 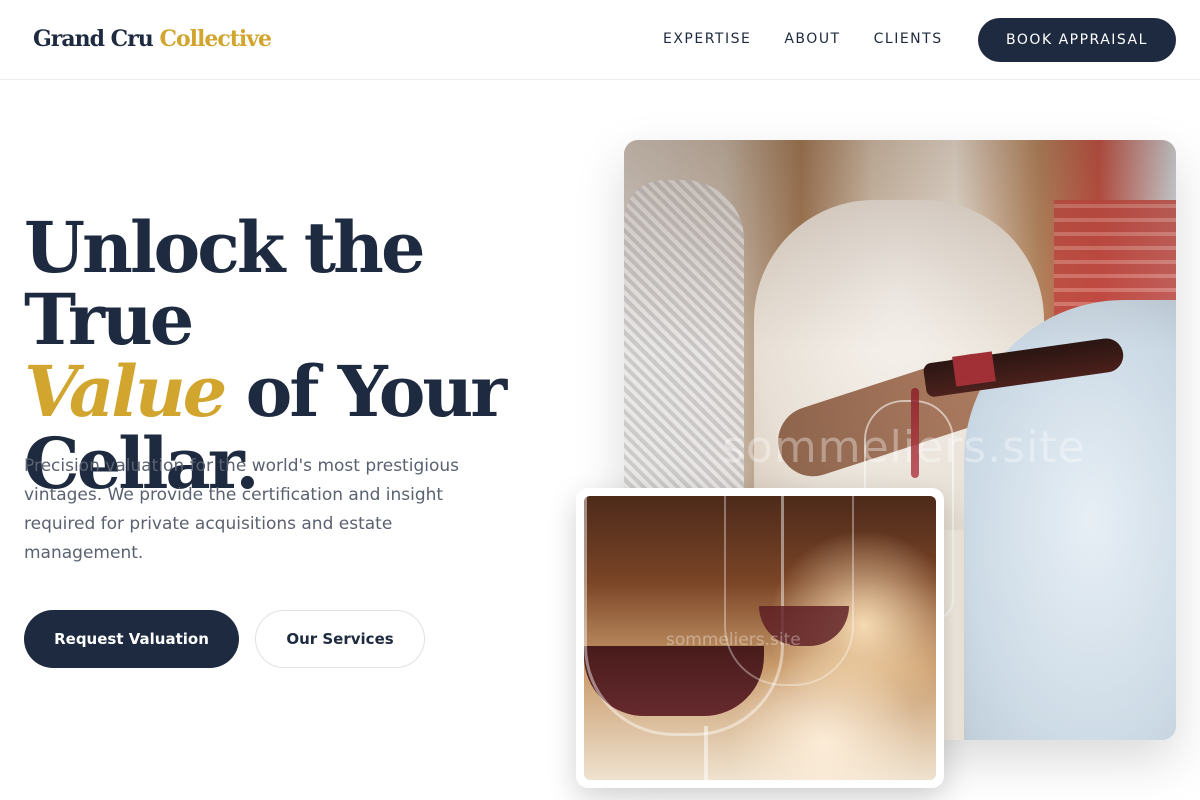 What do you see at coordinates (93, 39) in the screenshot?
I see `brand-name: Grand Cru` at bounding box center [93, 39].